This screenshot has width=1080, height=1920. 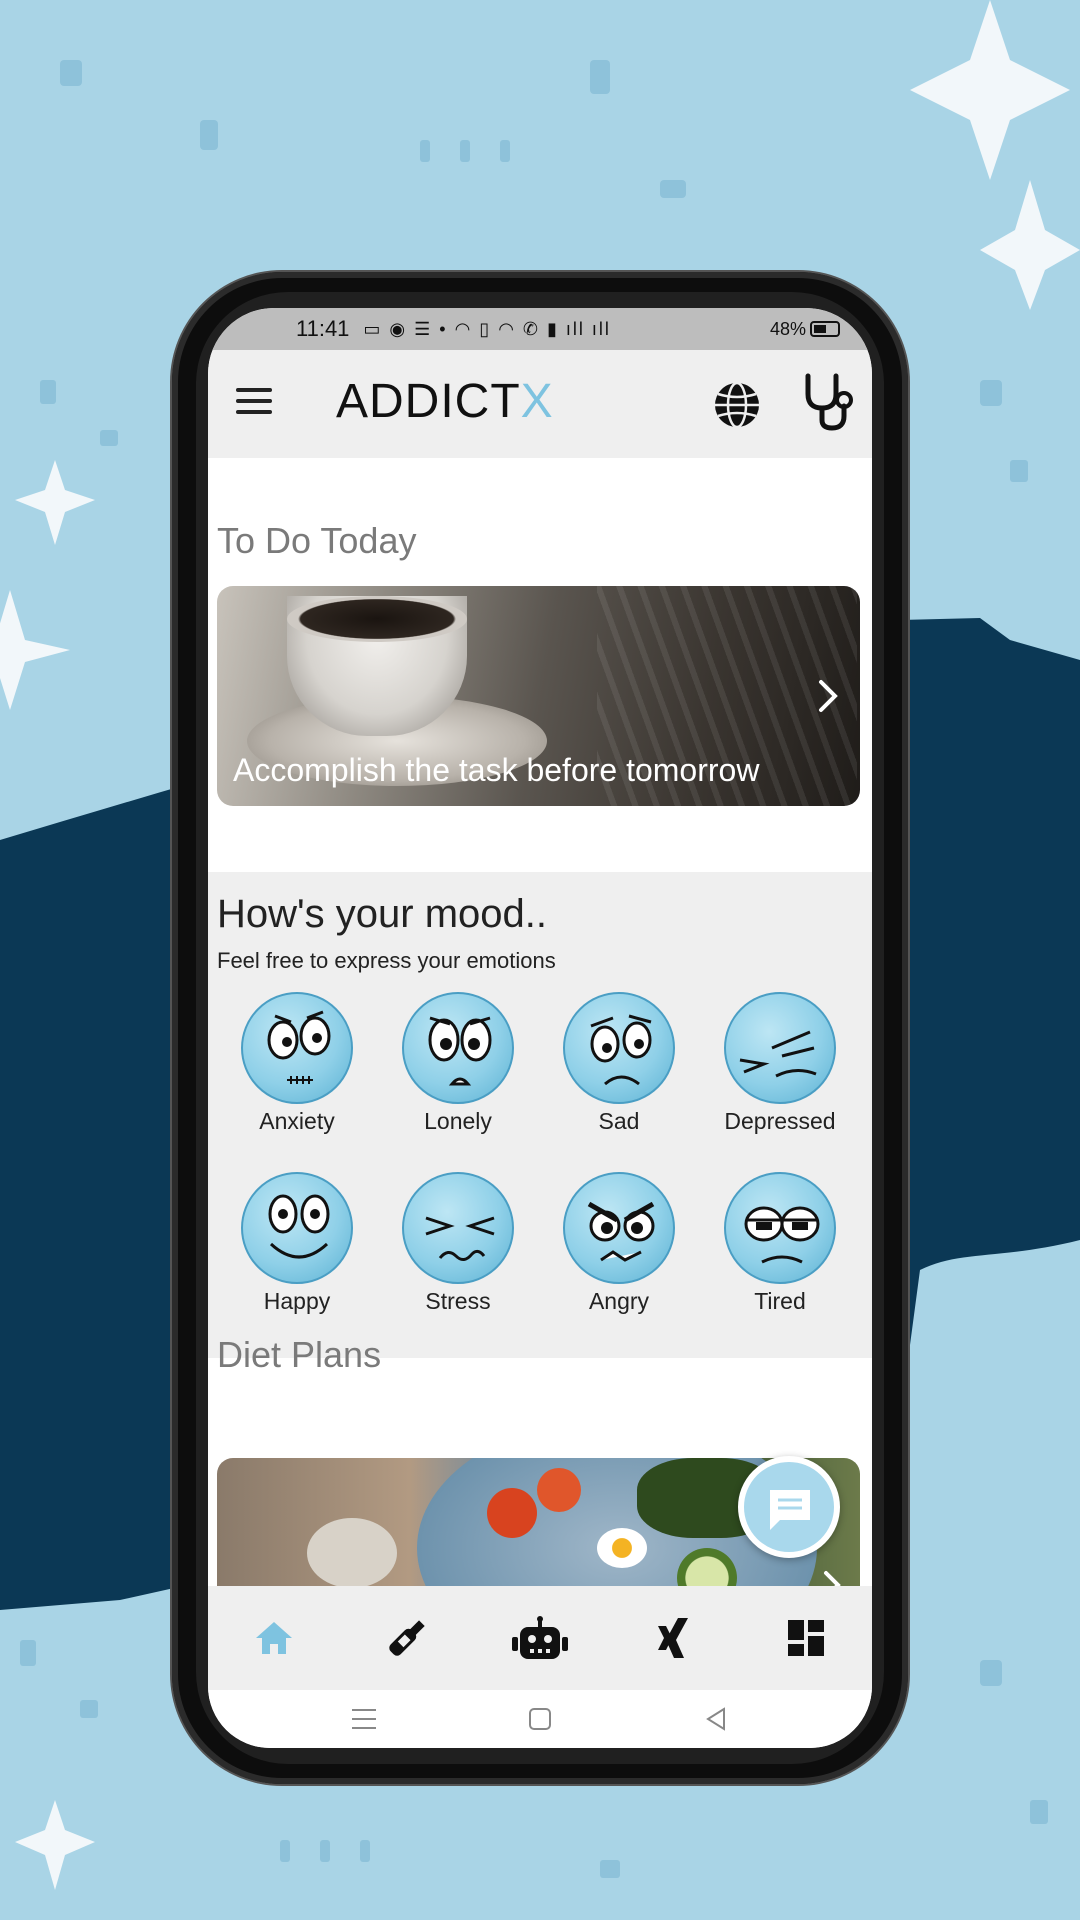 What do you see at coordinates (458, 1228) in the screenshot?
I see `stress-face-icon` at bounding box center [458, 1228].